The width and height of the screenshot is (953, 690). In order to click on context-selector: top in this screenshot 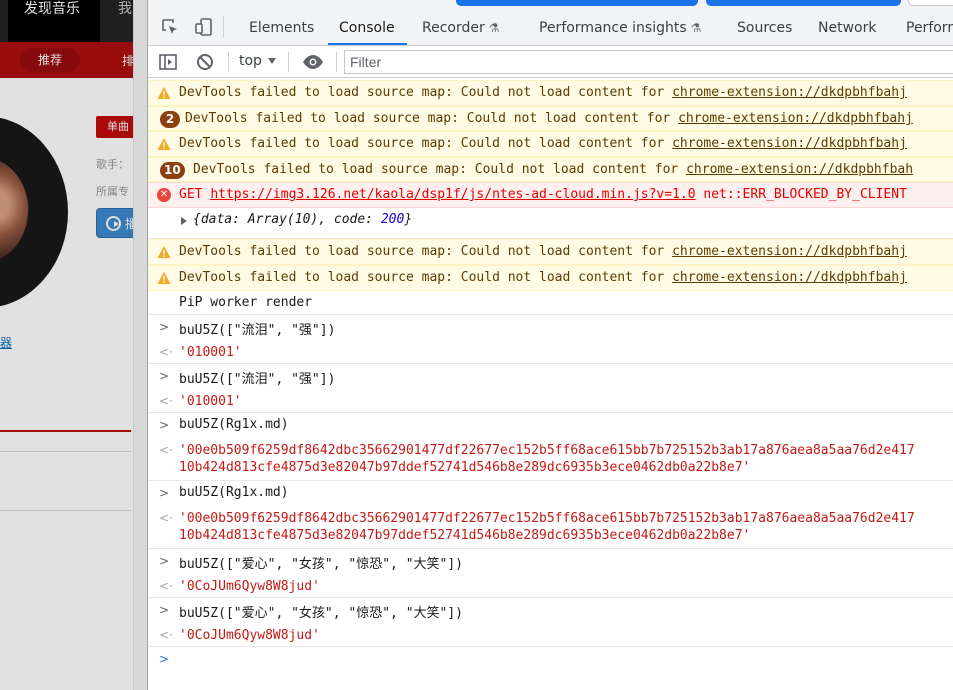, I will do `click(250, 61)`.